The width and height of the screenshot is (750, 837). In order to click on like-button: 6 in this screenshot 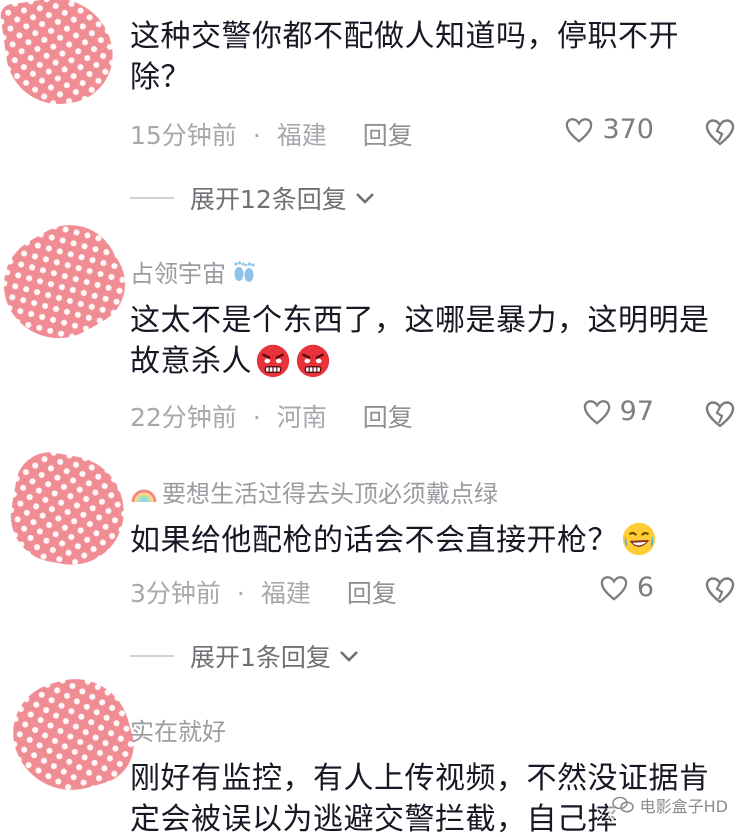, I will do `click(626, 587)`.